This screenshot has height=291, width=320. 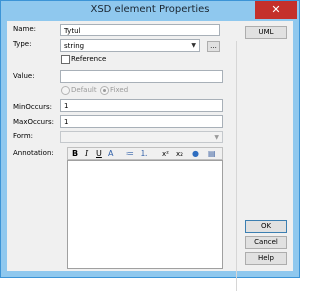 What do you see at coordinates (104, 90) in the screenshot?
I see `fixed-radio` at bounding box center [104, 90].